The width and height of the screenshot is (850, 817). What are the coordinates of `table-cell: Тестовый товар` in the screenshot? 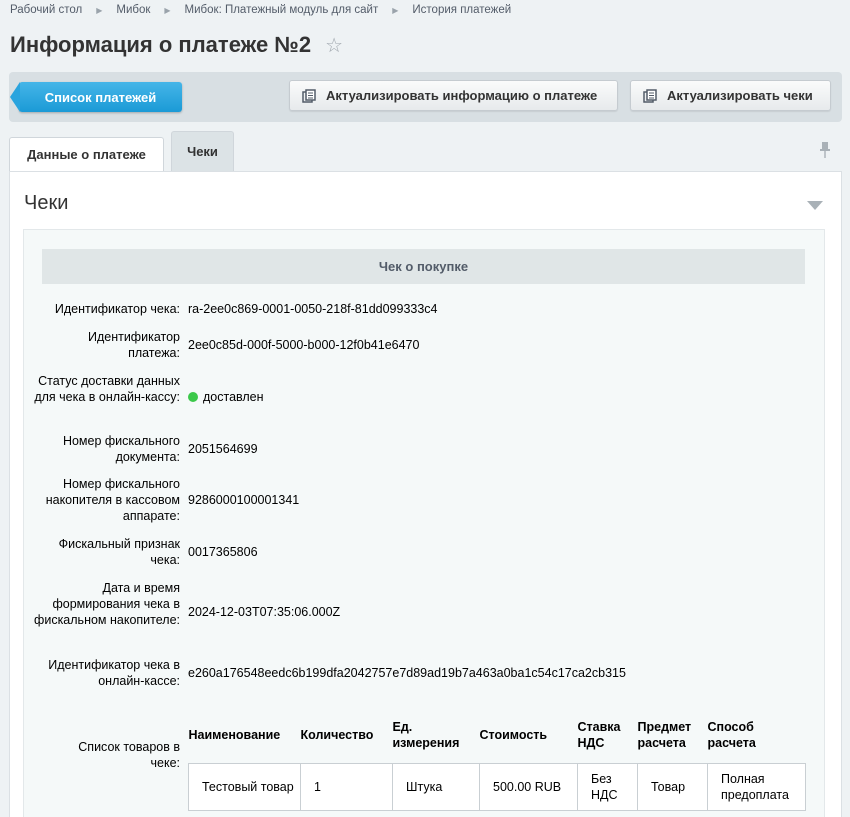 It's located at (244, 786).